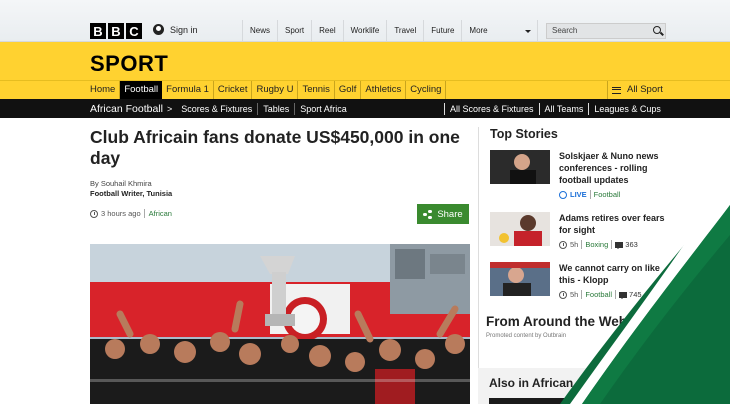 The image size is (730, 404). Describe the element at coordinates (563, 108) in the screenshot. I see `subnav-all-teams: All Teams` at that location.